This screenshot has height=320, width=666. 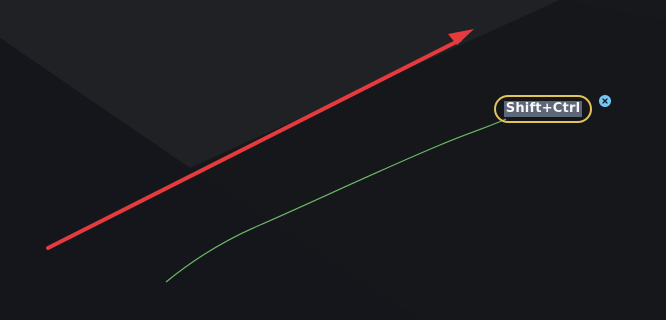 I want to click on shortcut-label: Shift+Ctrl, so click(x=543, y=109).